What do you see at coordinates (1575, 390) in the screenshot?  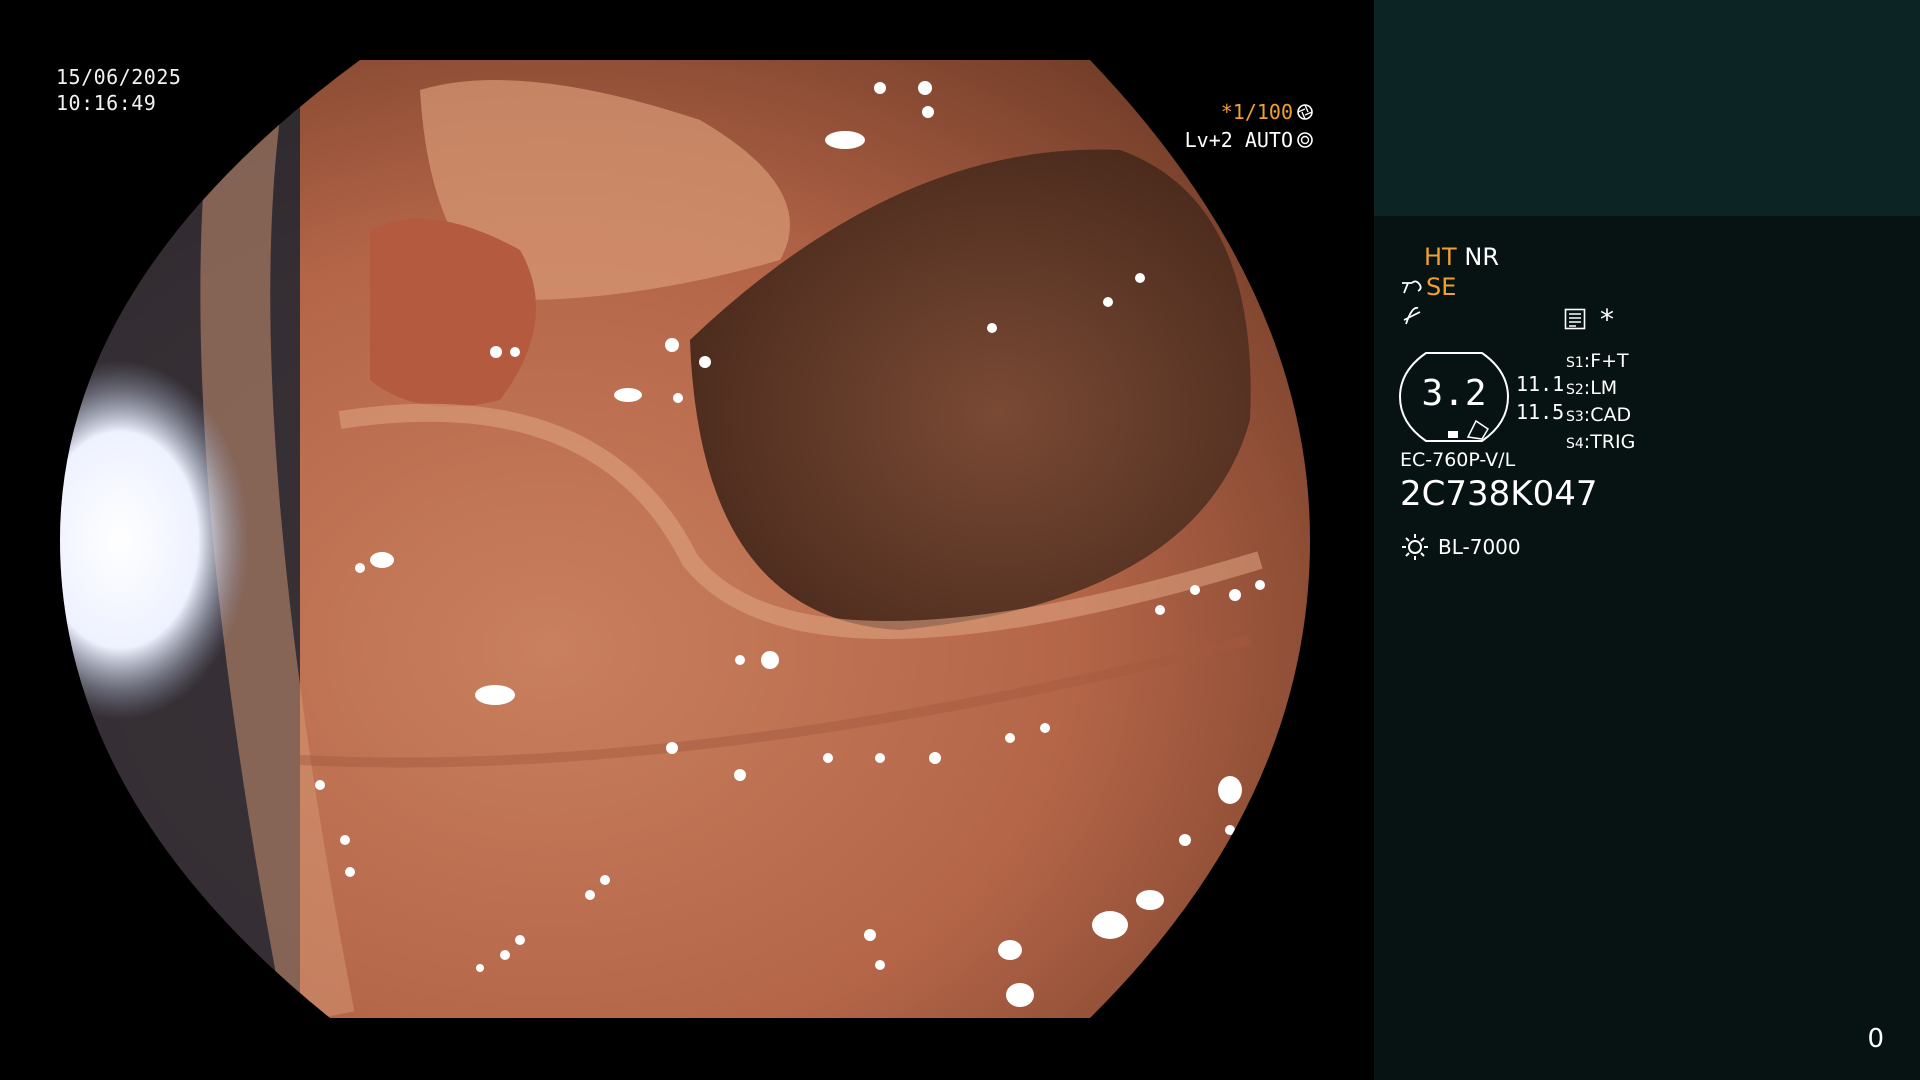 I see `switch-key: S2` at bounding box center [1575, 390].